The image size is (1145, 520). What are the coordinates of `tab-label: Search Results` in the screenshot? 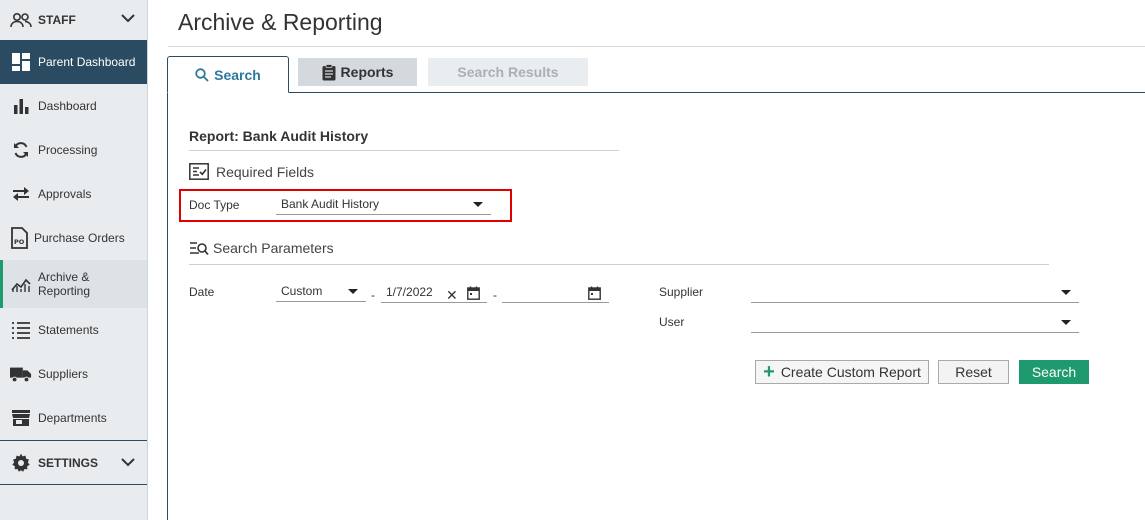 It's located at (508, 72).